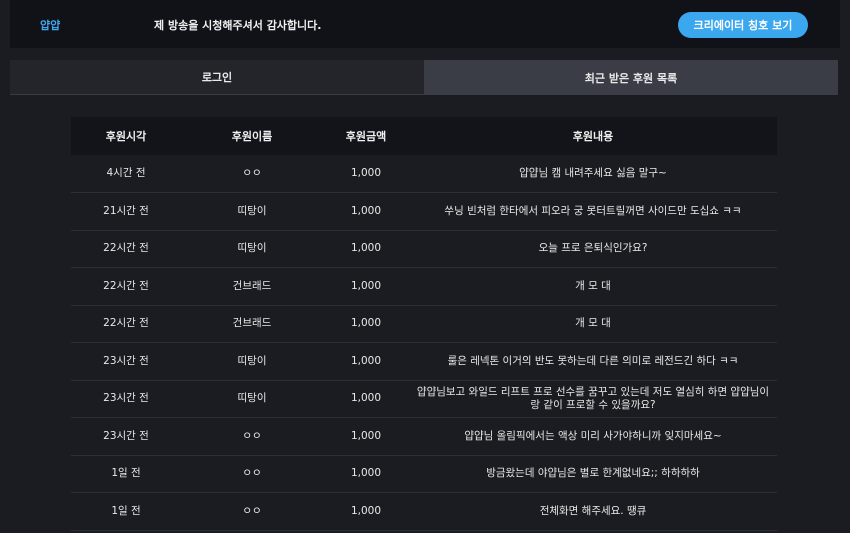 This screenshot has width=850, height=533. What do you see at coordinates (593, 249) in the screenshot?
I see `cell-message: 오늘 프로 은퇴식인가요?` at bounding box center [593, 249].